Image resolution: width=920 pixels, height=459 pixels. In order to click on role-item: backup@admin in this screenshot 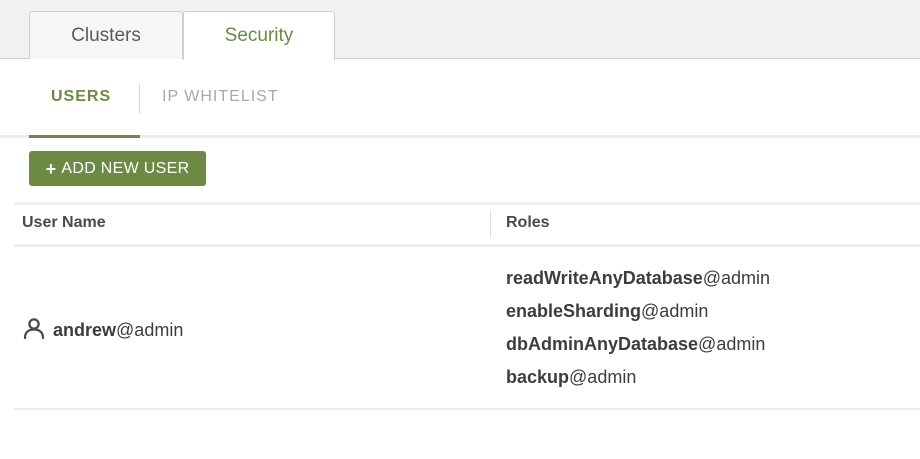, I will do `click(638, 381)`.